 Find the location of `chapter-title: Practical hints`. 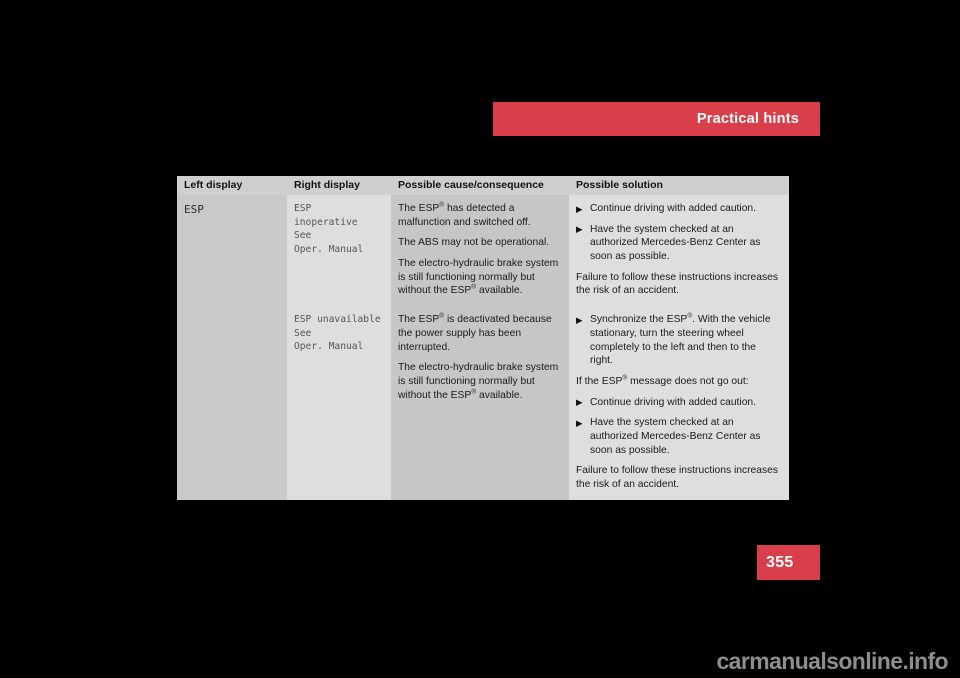

chapter-title: Practical hints is located at coordinates (747, 119).